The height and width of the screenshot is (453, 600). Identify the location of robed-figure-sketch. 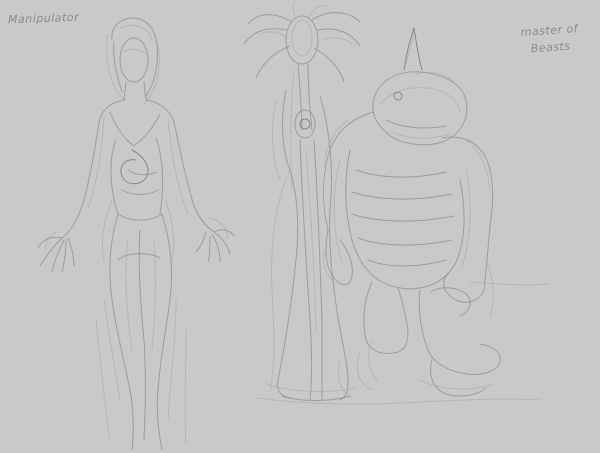
(311, 245).